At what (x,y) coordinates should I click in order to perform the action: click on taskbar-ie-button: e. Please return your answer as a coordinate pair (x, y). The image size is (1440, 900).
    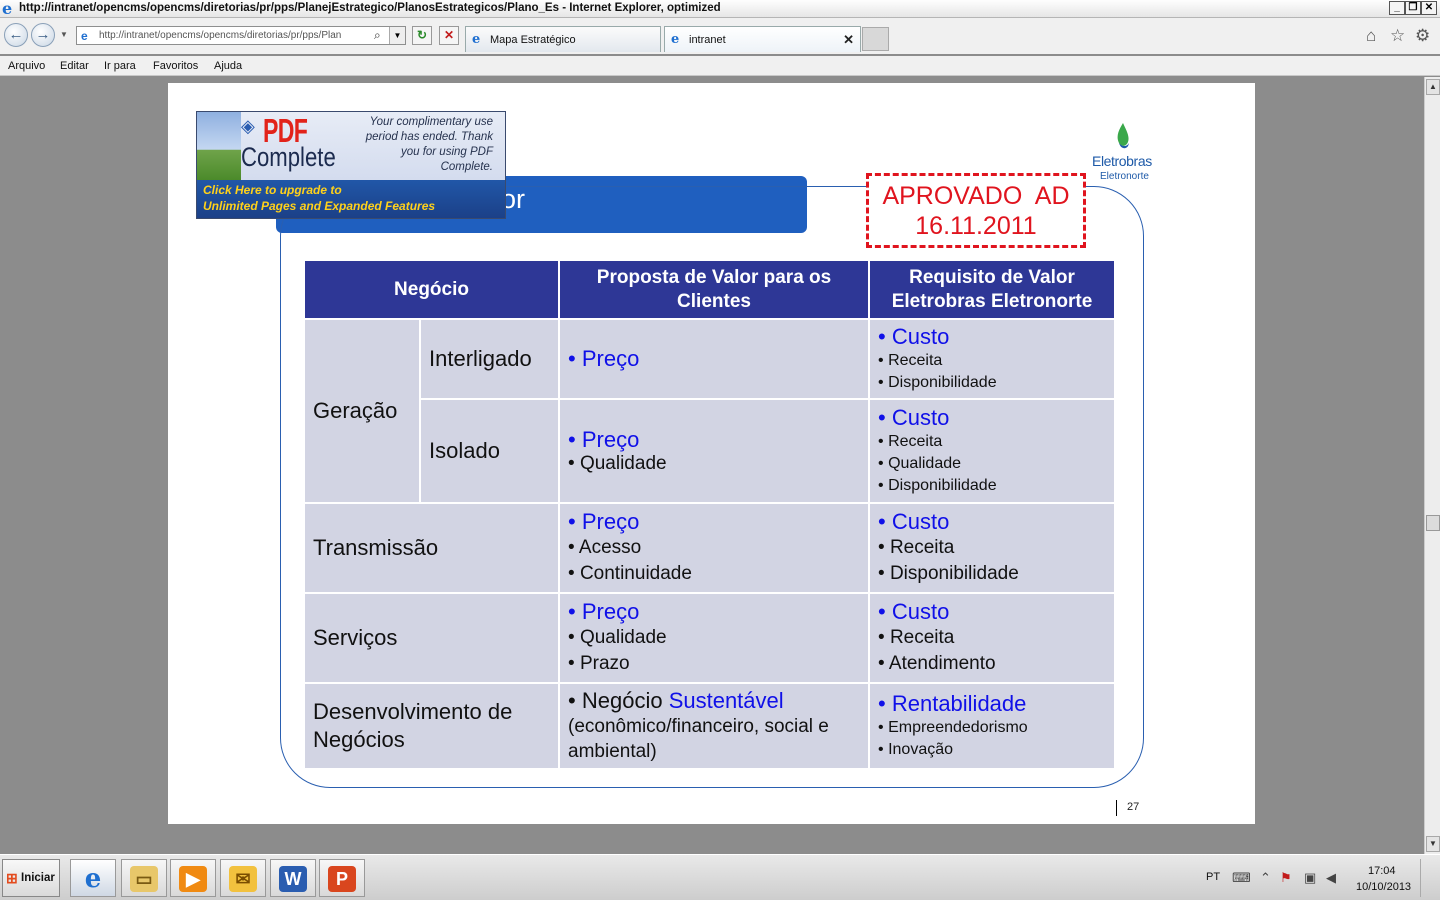
    Looking at the image, I should click on (93, 878).